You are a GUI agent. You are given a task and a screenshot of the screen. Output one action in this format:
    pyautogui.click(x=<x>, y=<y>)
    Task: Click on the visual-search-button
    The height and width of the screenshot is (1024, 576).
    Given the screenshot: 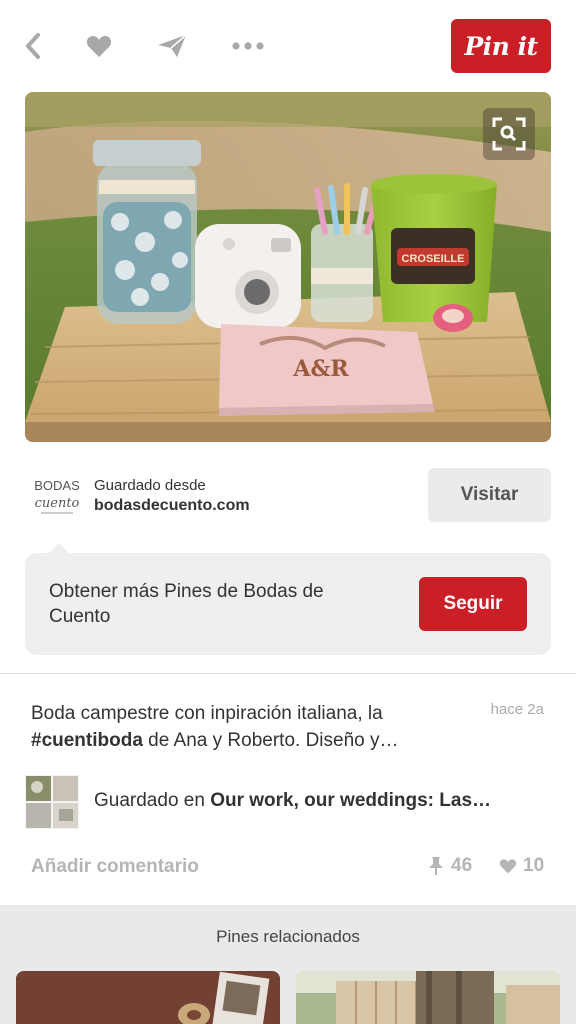 What is the action you would take?
    pyautogui.click(x=509, y=134)
    